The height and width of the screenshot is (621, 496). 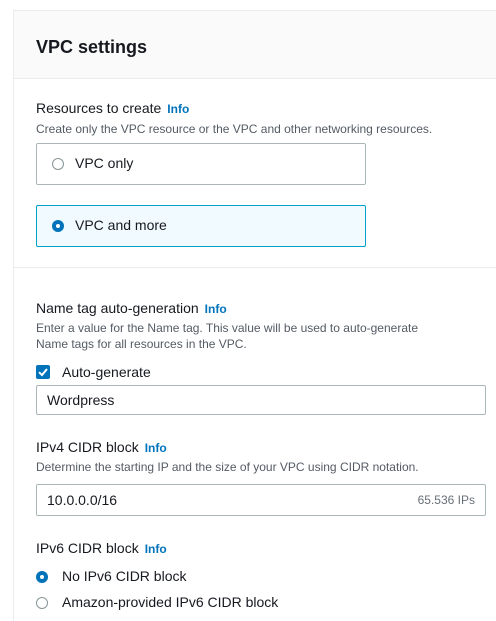 What do you see at coordinates (117, 308) in the screenshot?
I see `name-tag-label: Name tag auto-generation` at bounding box center [117, 308].